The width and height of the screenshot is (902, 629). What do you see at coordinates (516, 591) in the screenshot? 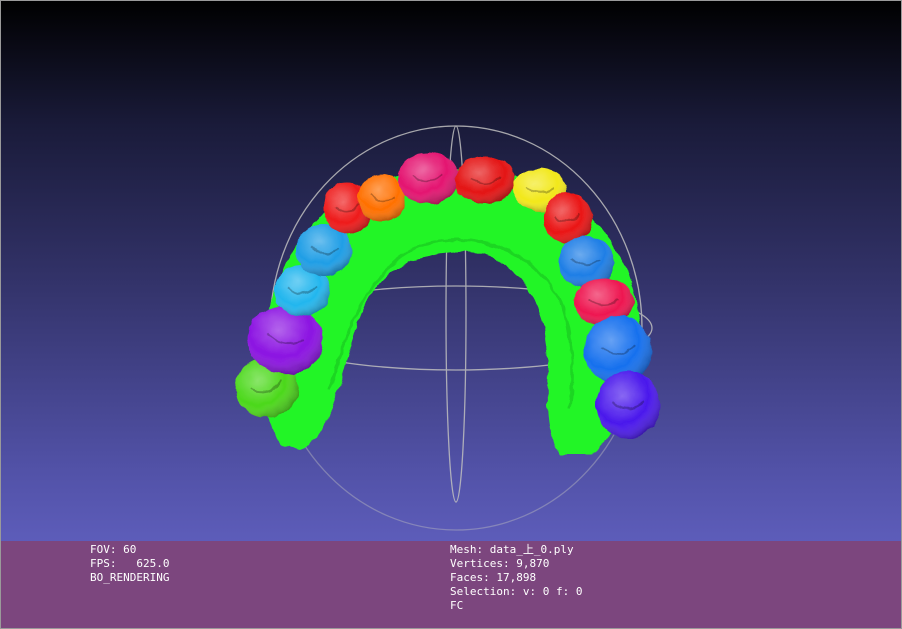
I see `selection-info: Selection: v: 0 f: 0` at bounding box center [516, 591].